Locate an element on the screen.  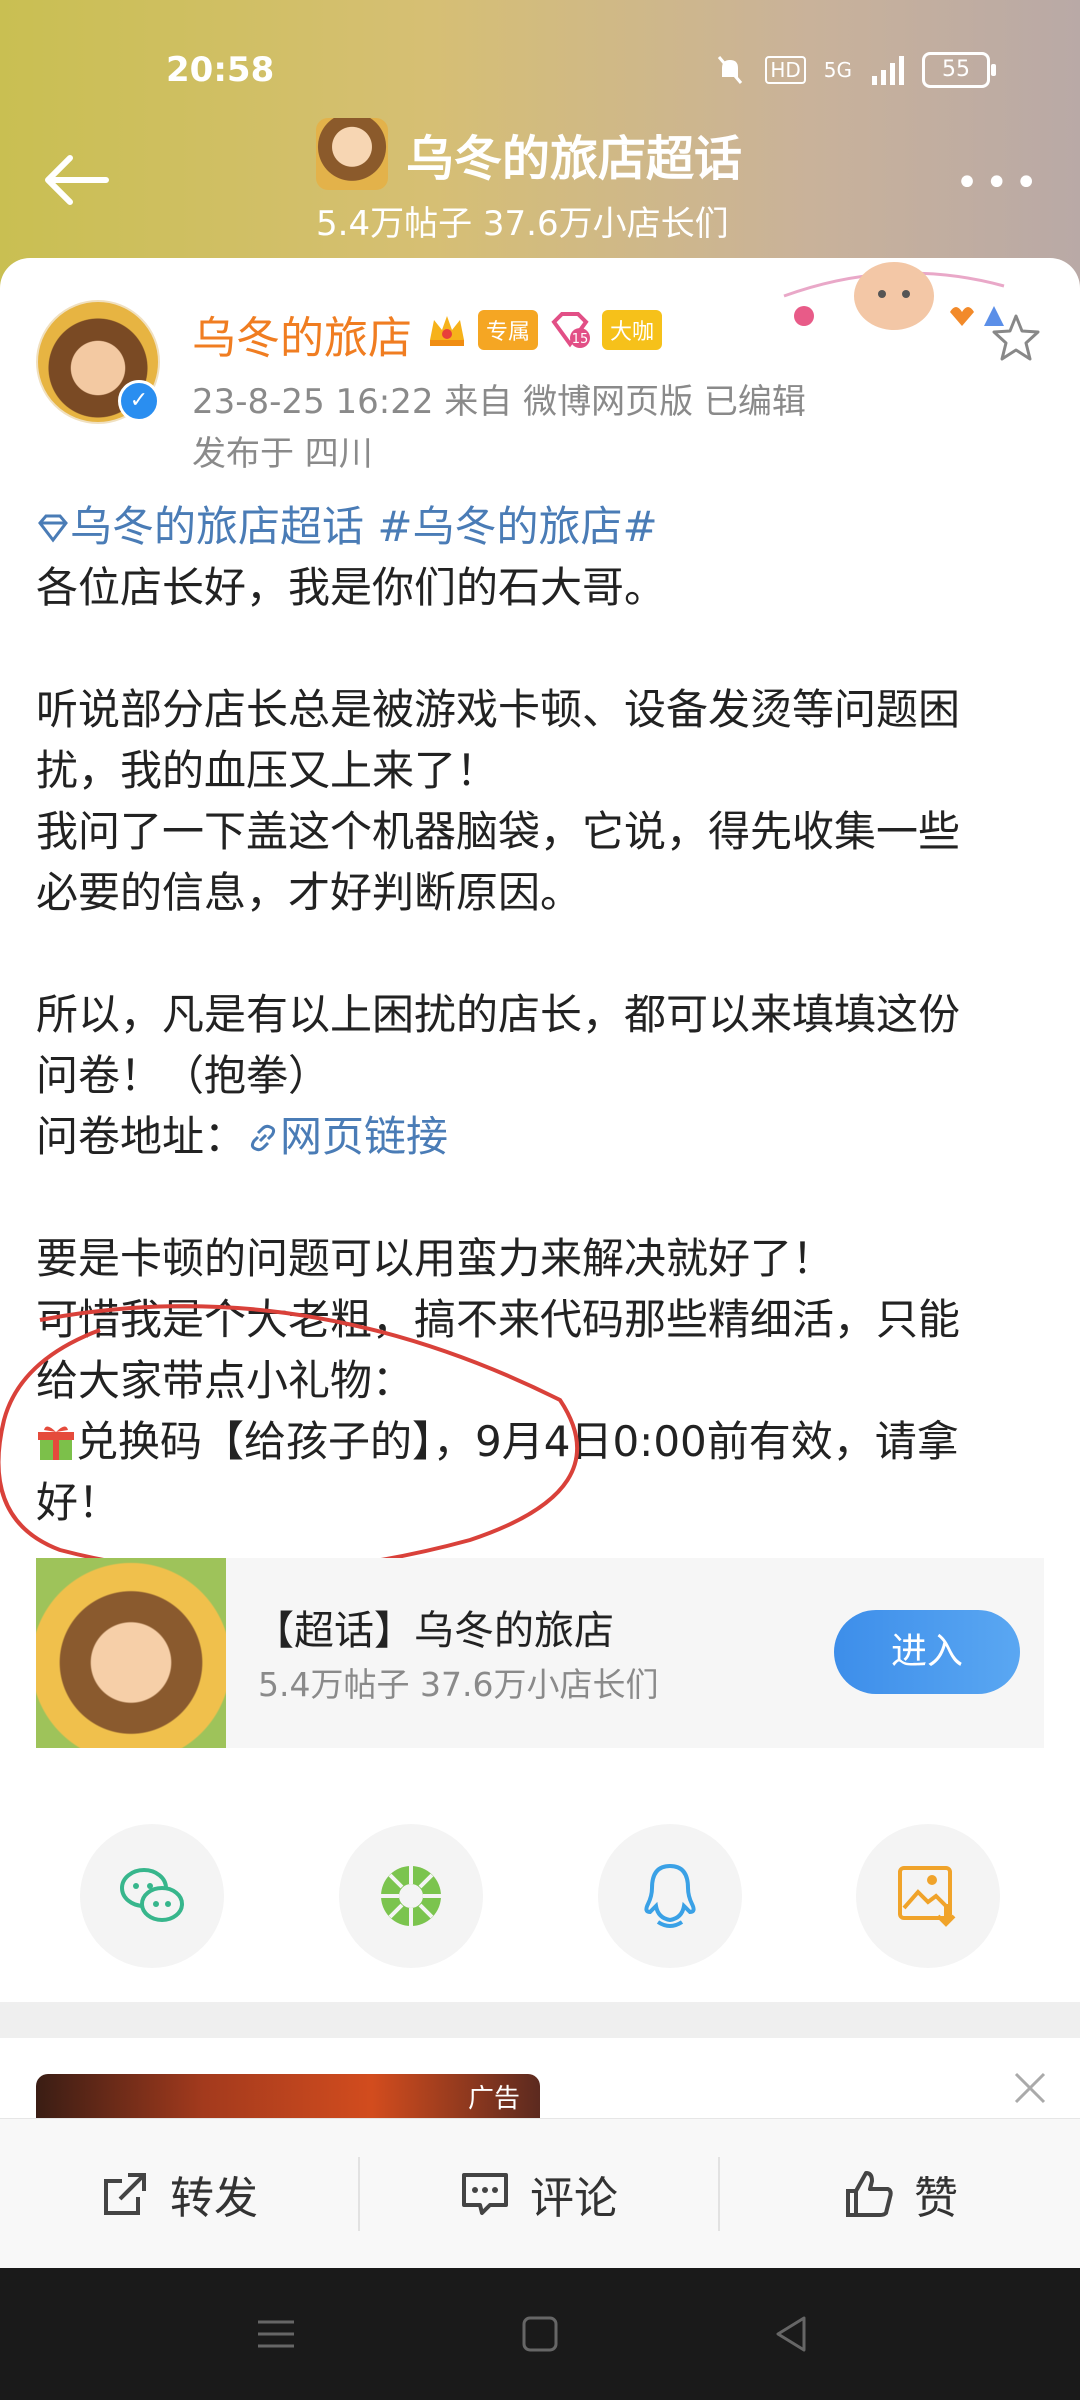
network-label: 5G is located at coordinates (837, 70).